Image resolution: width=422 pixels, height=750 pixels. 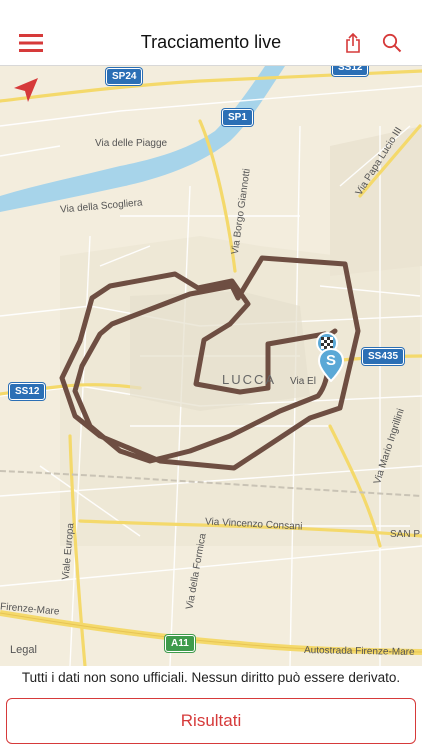 What do you see at coordinates (124, 76) in the screenshot?
I see `road-shield-sp24: SP24` at bounding box center [124, 76].